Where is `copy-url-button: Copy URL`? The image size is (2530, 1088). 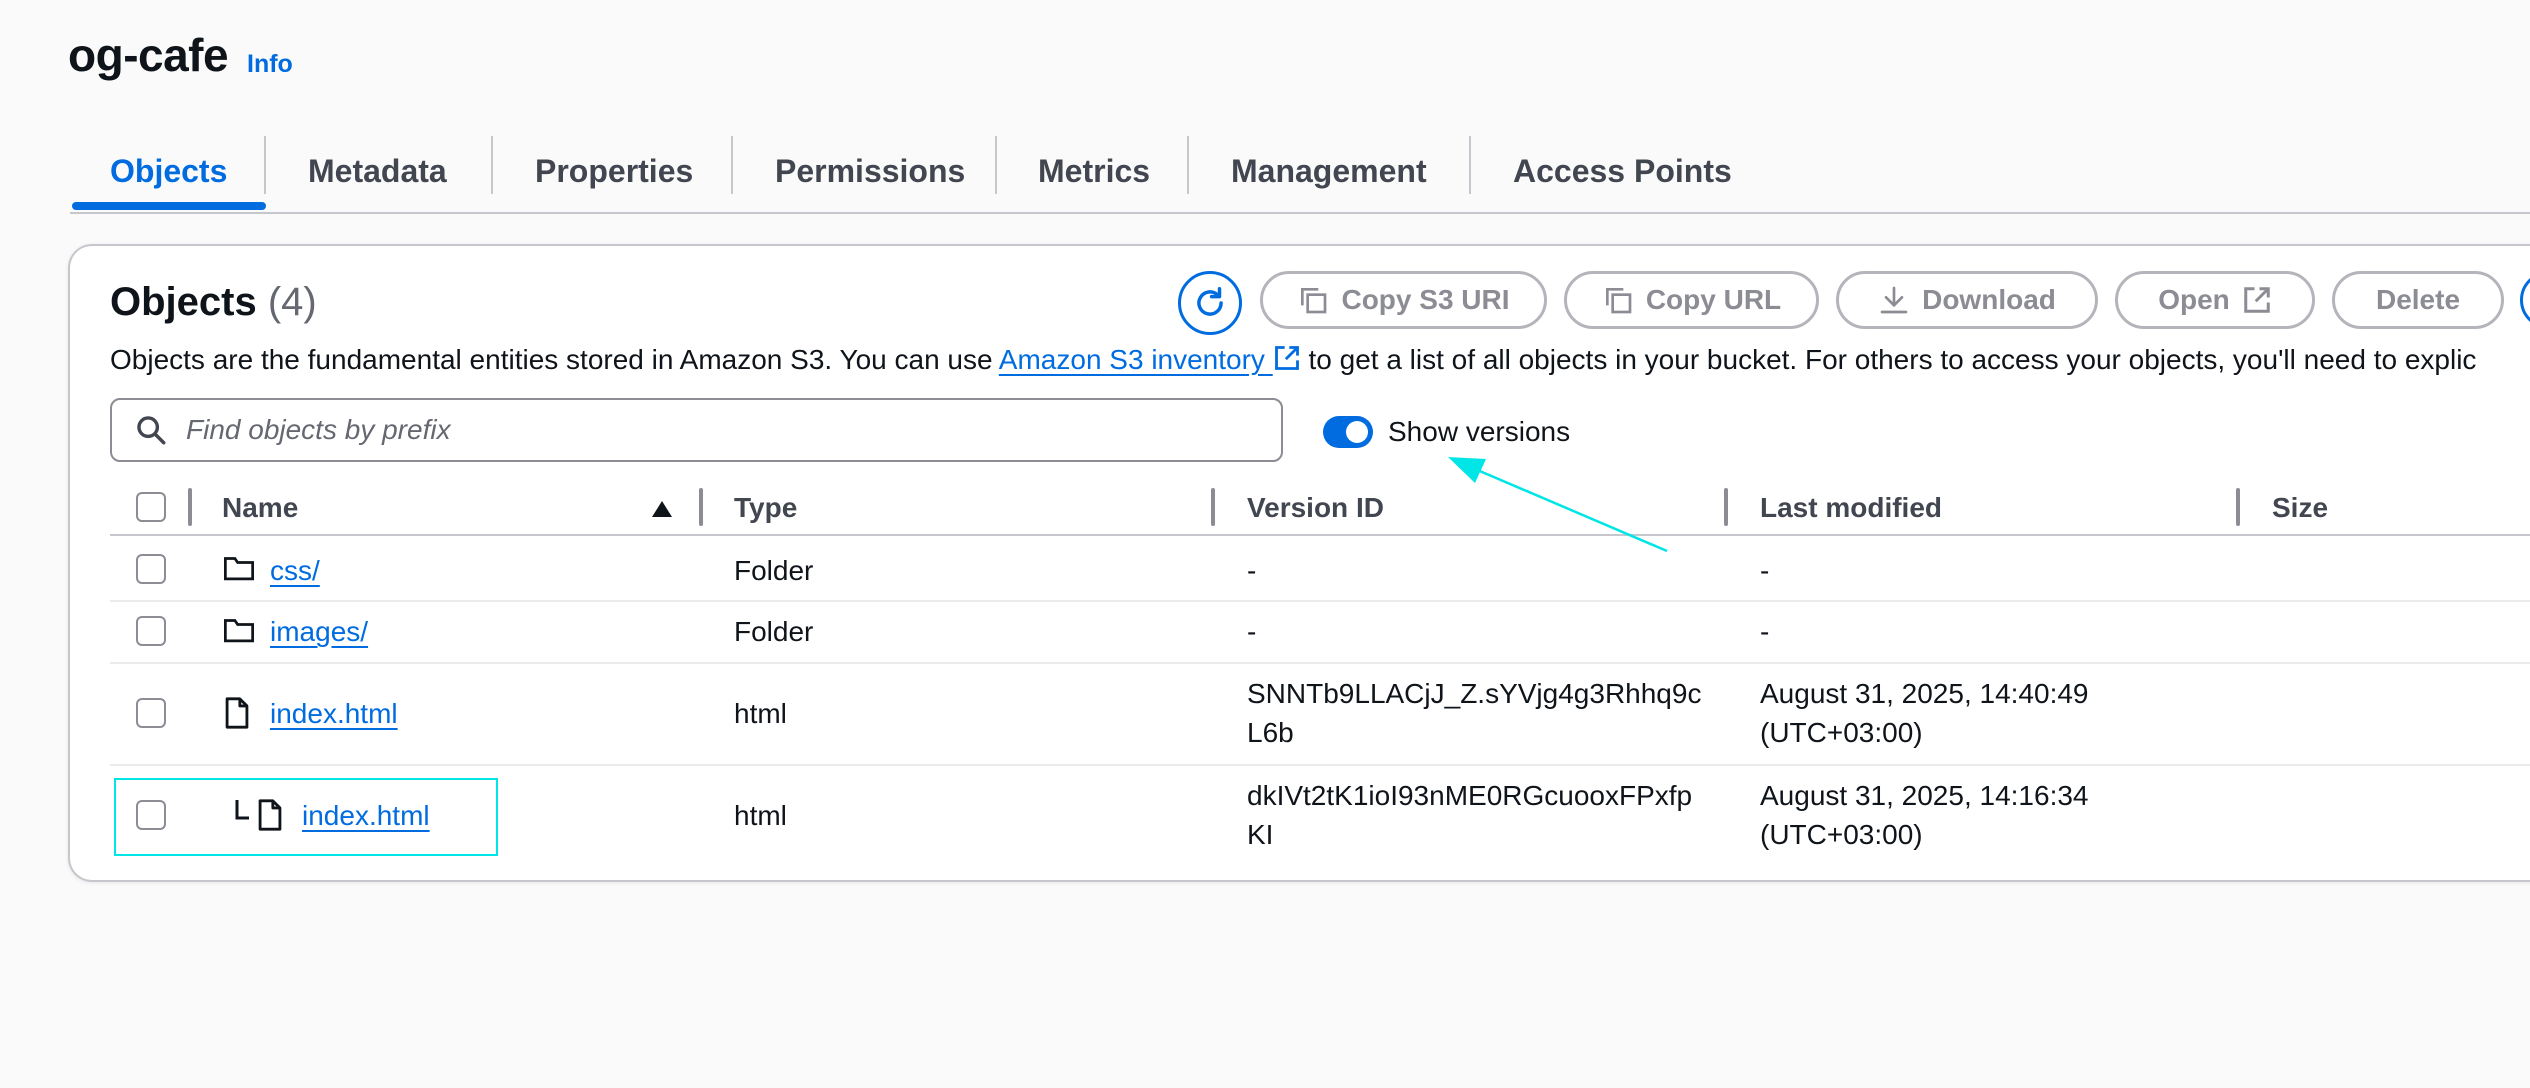
copy-url-button: Copy URL is located at coordinates (1691, 300).